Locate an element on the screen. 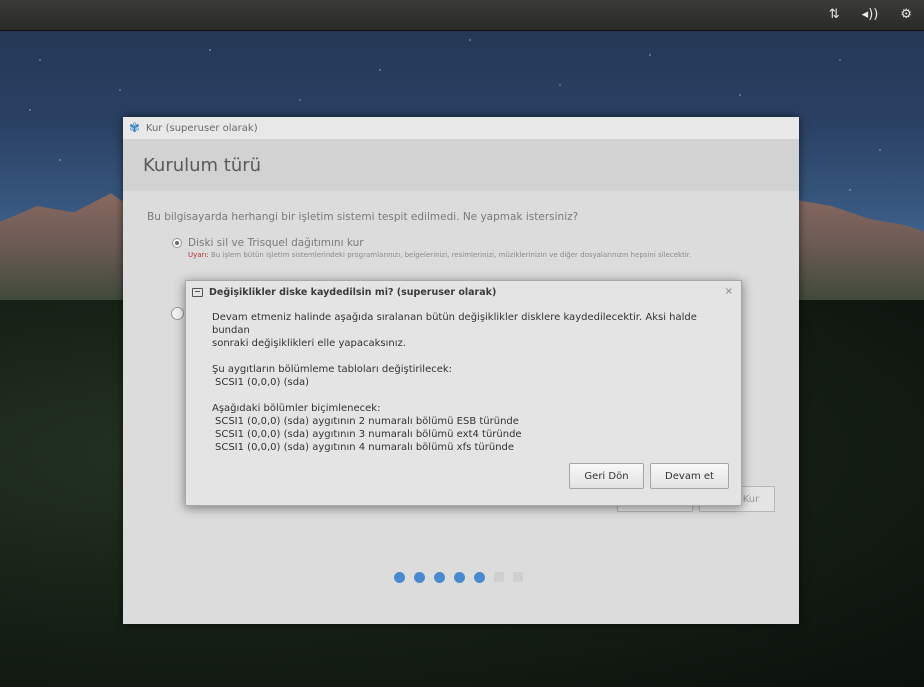 The image size is (924, 687). progress-dots is located at coordinates (458, 577).